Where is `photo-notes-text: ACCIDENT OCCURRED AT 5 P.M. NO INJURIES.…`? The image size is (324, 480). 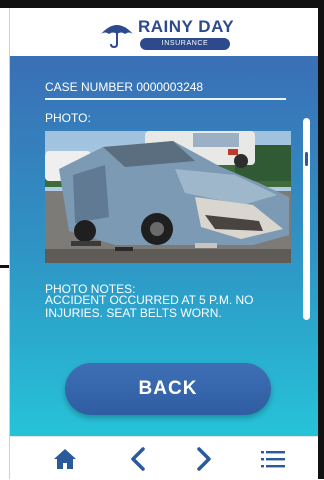
photo-notes-text: ACCIDENT OCCURRED AT 5 P.M. NO INJURIES.… is located at coordinates (149, 306).